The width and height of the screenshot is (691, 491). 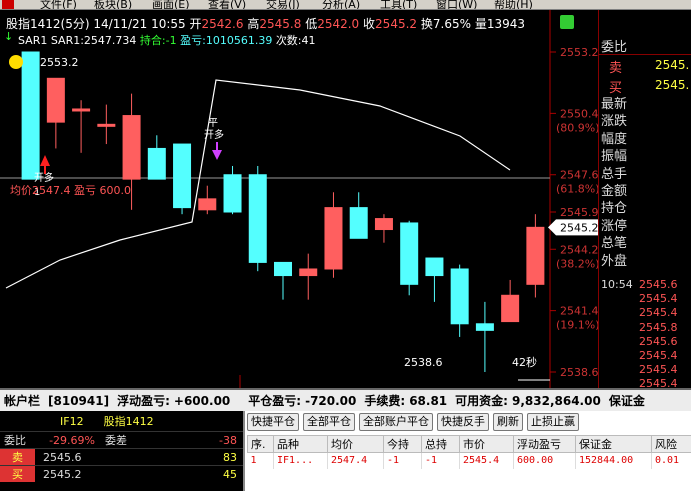 I want to click on buy-row: 买 2545.2 45, so click(x=121, y=473).